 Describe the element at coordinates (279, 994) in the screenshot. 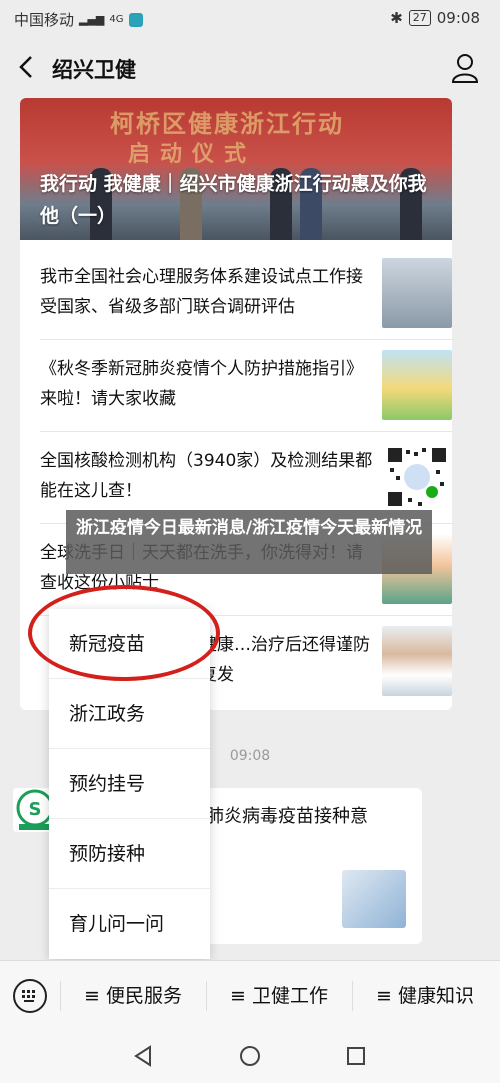

I see `menu-tab-health-work: ≡ 卫健工作` at that location.